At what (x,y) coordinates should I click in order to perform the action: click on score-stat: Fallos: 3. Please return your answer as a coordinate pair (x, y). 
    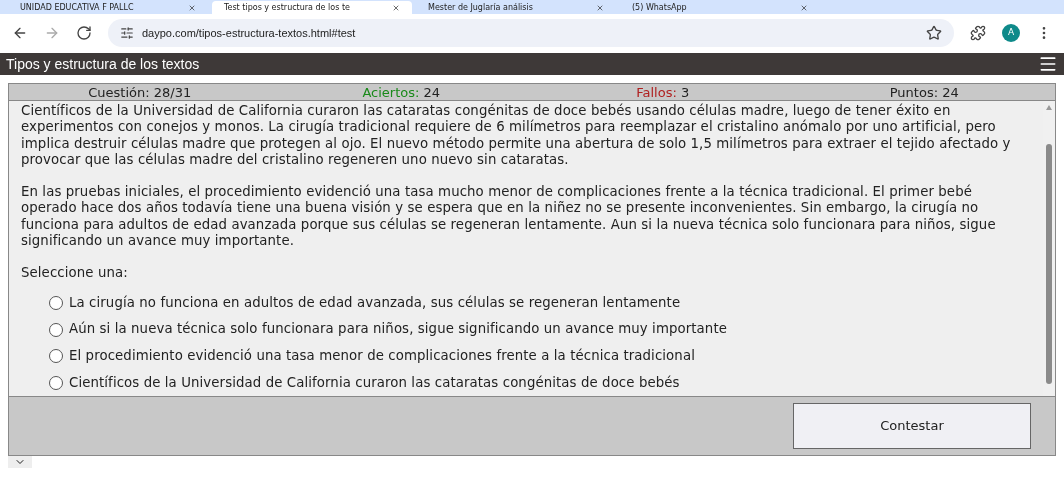
    Looking at the image, I should click on (663, 92).